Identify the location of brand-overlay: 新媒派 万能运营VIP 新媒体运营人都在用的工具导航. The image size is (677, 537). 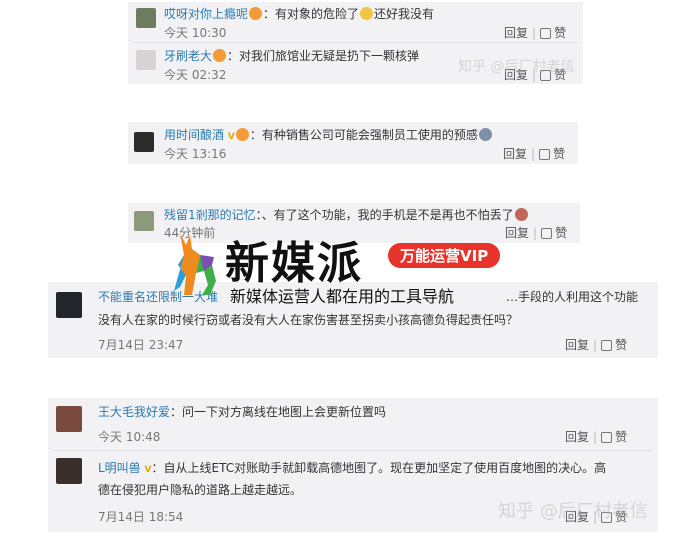
(350, 265).